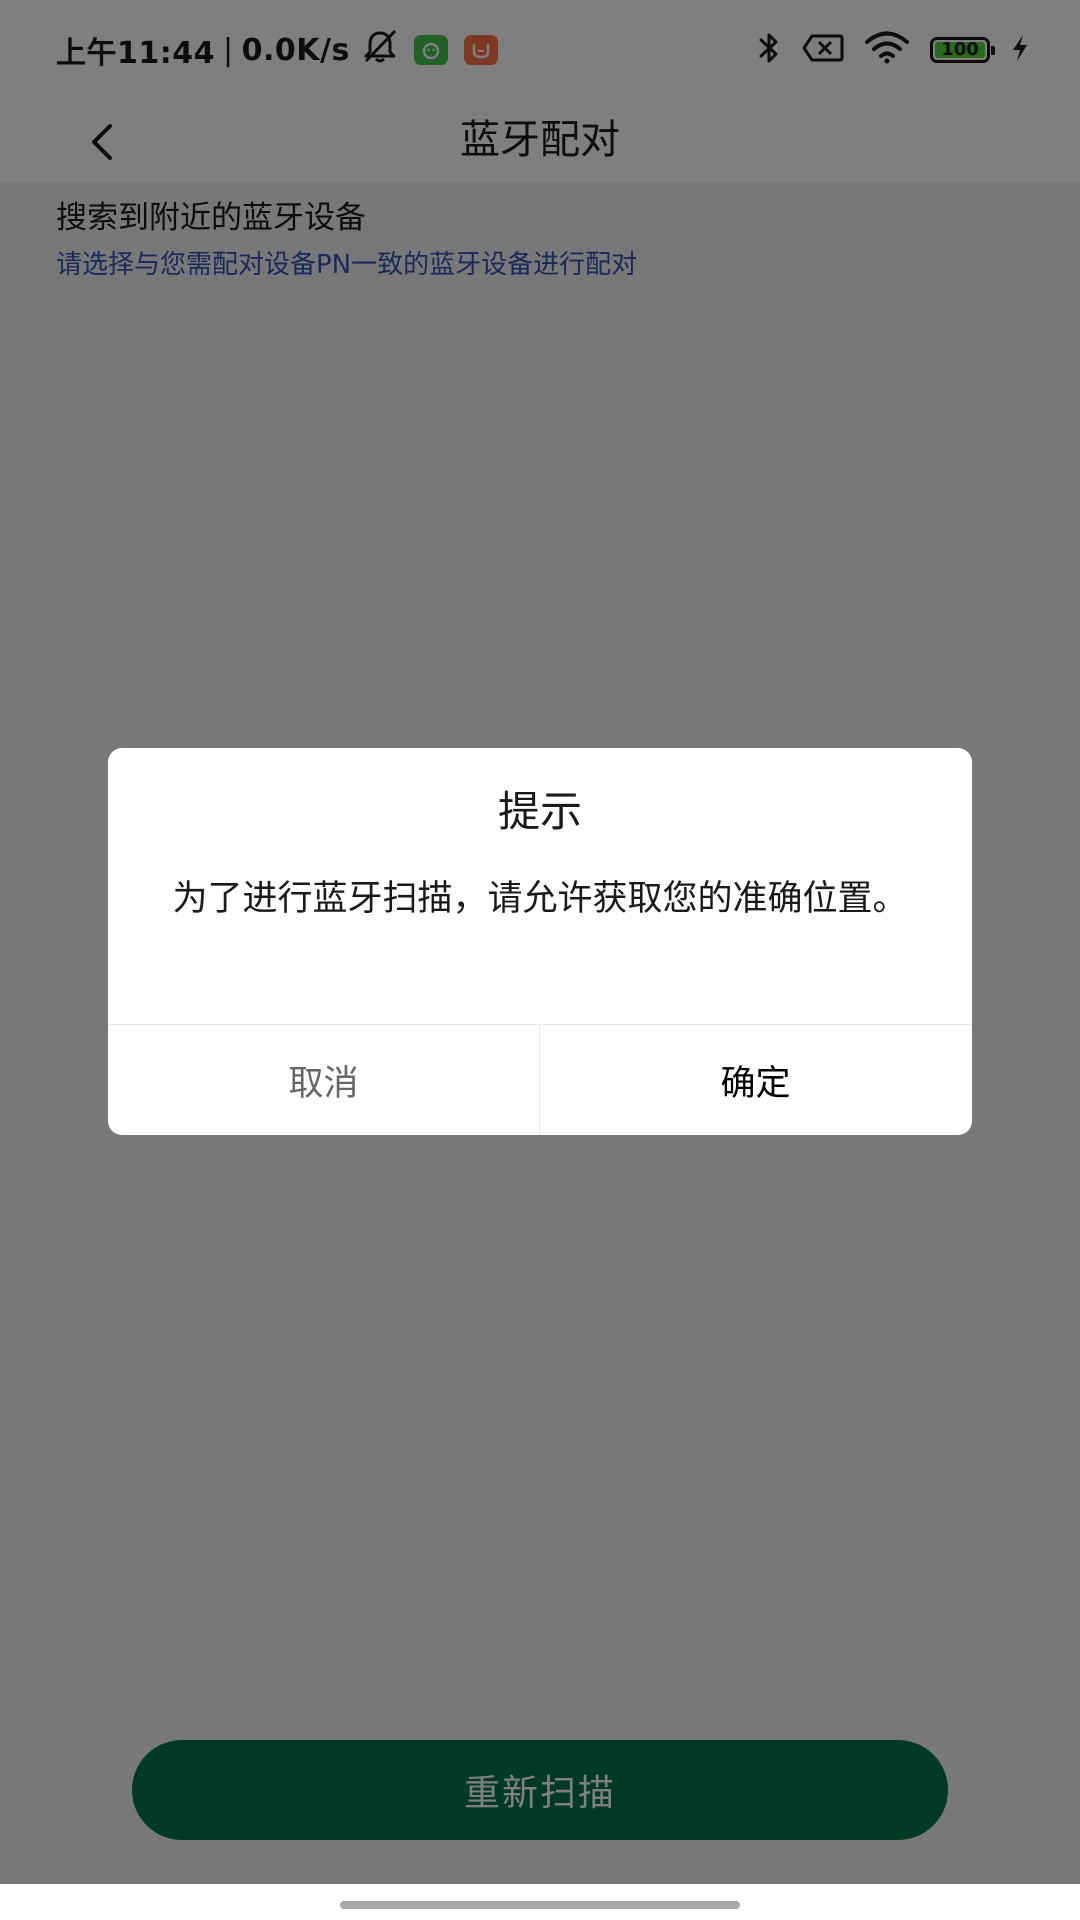  I want to click on confirm-button: 确定, so click(755, 1080).